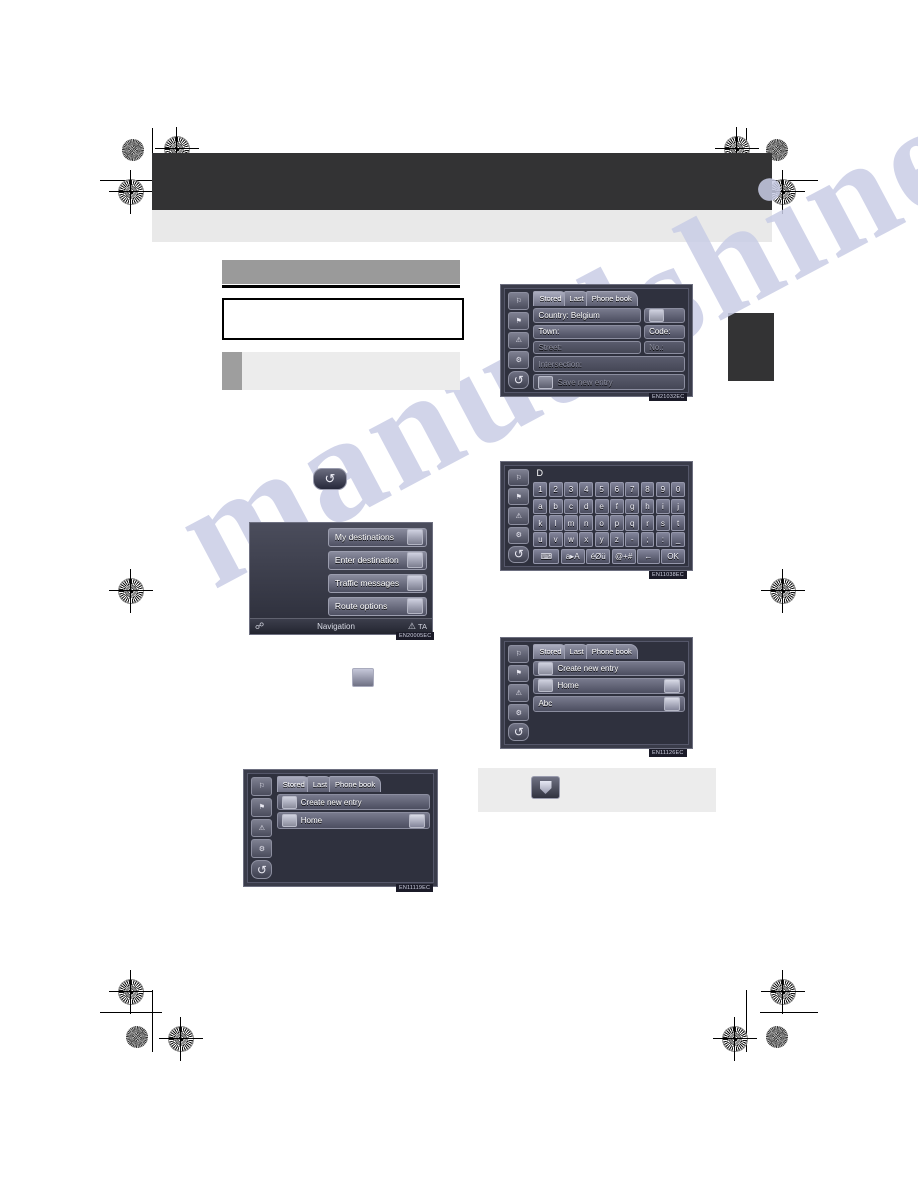  Describe the element at coordinates (673, 556) in the screenshot. I see `key-ok: OK` at that location.